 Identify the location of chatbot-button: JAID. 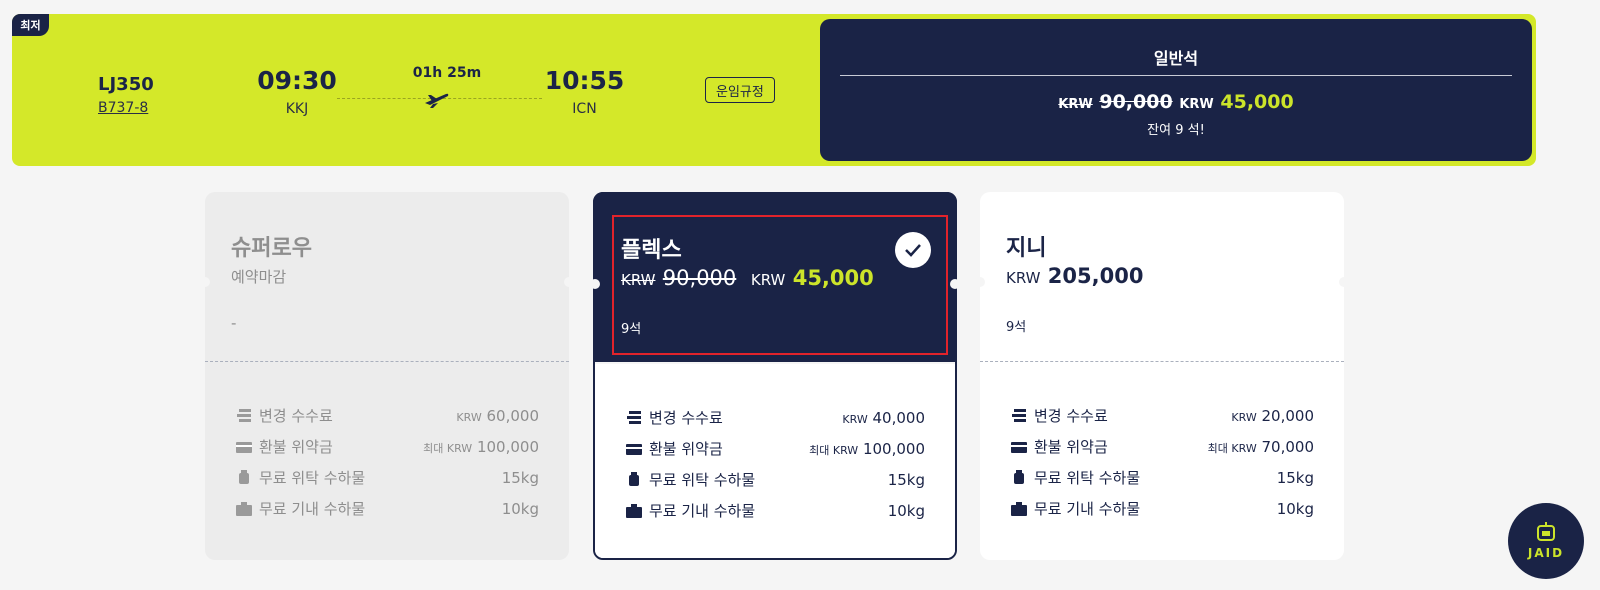
(1546, 541).